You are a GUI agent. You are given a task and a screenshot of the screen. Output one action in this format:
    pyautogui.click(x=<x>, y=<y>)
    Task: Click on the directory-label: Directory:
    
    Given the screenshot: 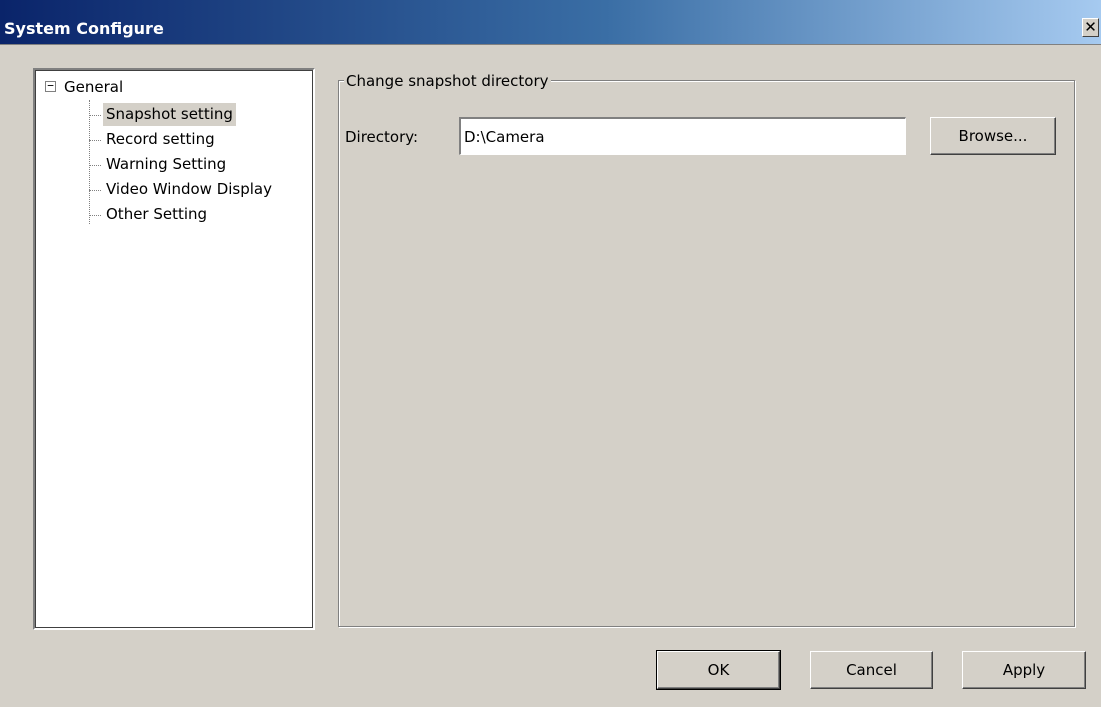 What is the action you would take?
    pyautogui.click(x=382, y=137)
    